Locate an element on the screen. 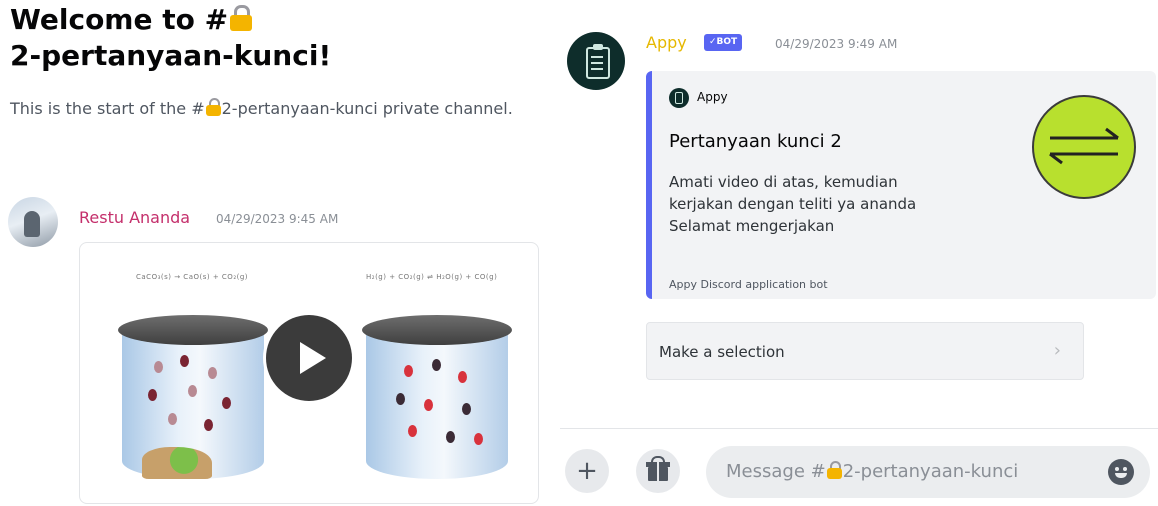 The image size is (1158, 506). placeholder-channel: 2-pertanyaan-kunci is located at coordinates (930, 471).